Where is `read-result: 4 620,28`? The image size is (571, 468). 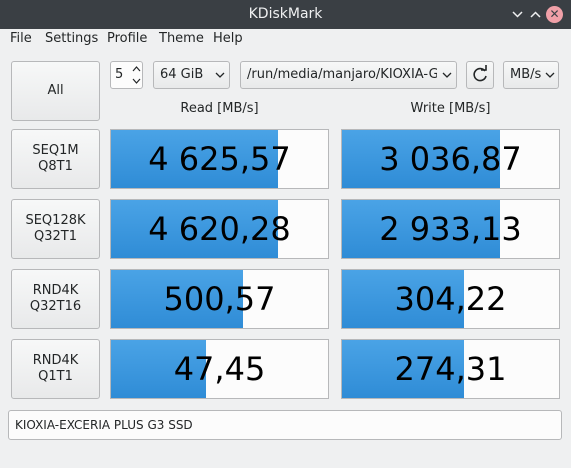
read-result: 4 620,28 is located at coordinates (219, 229).